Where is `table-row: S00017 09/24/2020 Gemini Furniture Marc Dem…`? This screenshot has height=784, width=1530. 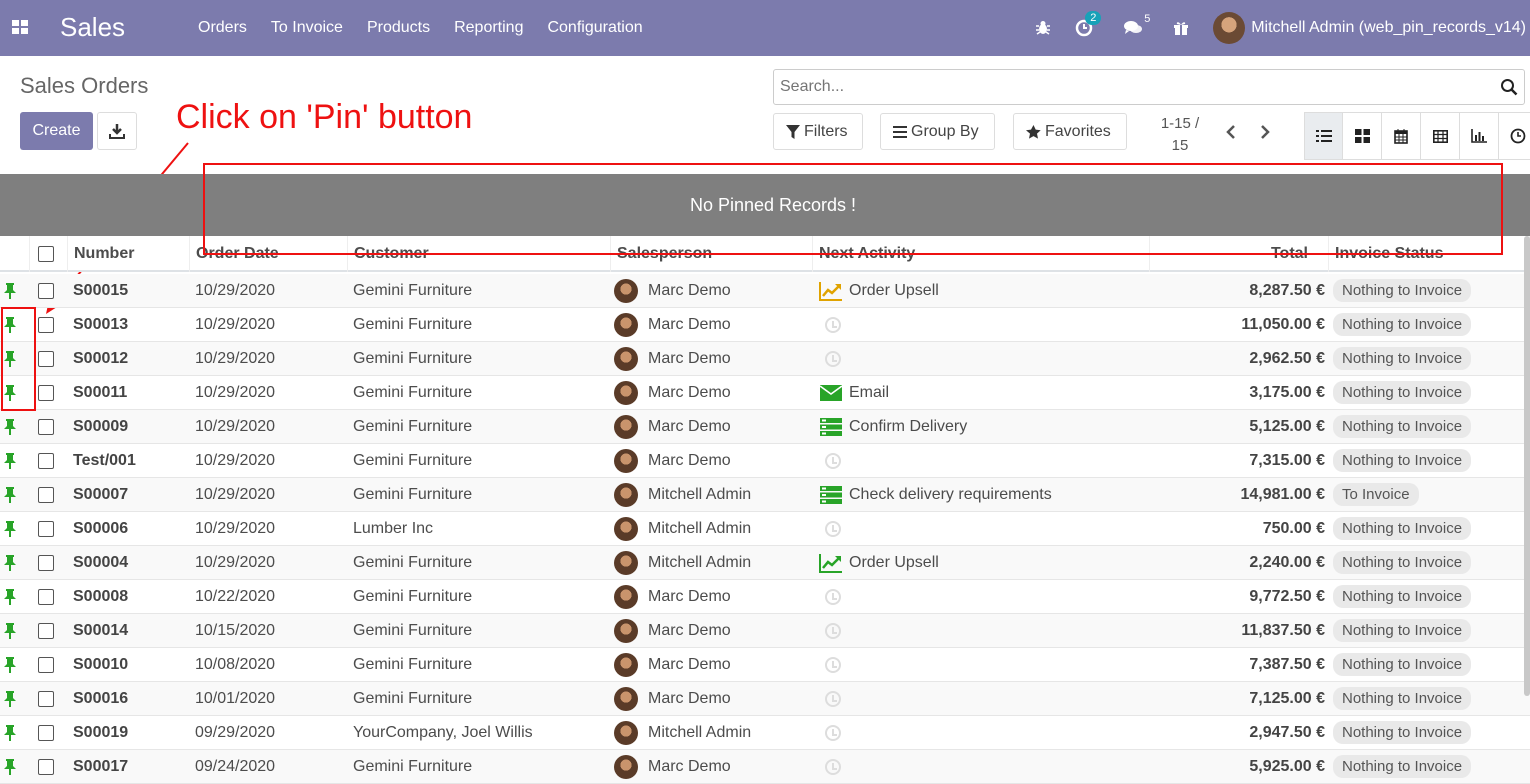 table-row: S00017 09/24/2020 Gemini Furniture Marc Dem… is located at coordinates (765, 767).